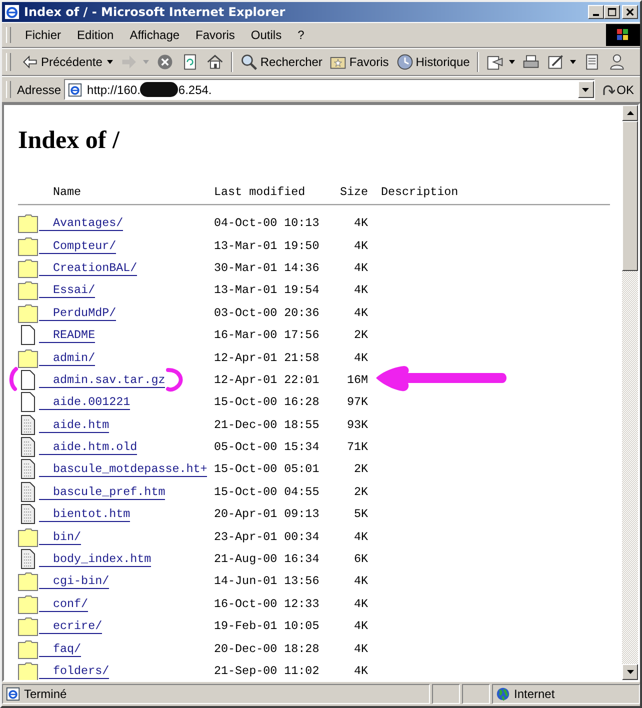 The width and height of the screenshot is (642, 708). Describe the element at coordinates (67, 290) in the screenshot. I see `file-link: Essai/` at that location.